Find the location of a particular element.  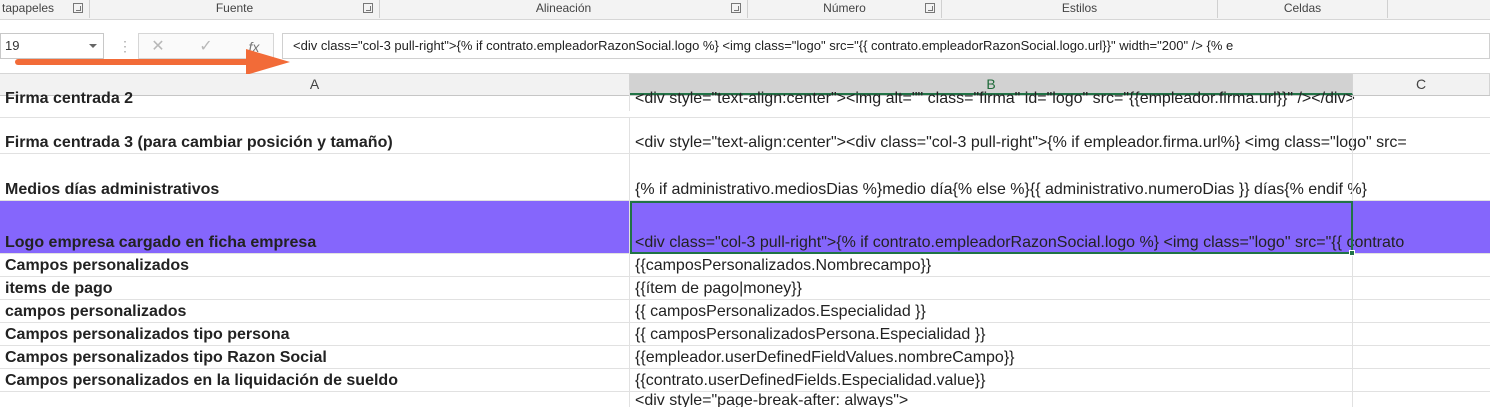

cell-b: {{ítem de pago|money}} is located at coordinates (1060, 288).